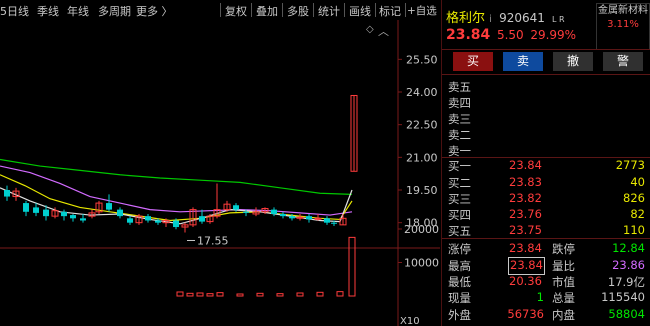 This screenshot has width=650, height=326. I want to click on limit-up-value: 23.84, so click(525, 248).